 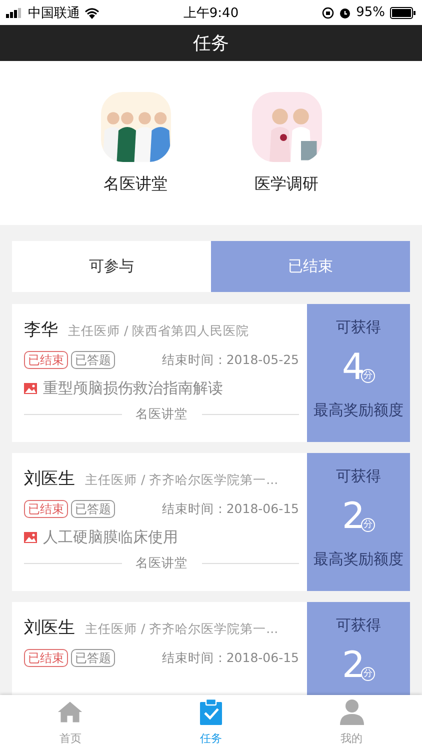 I want to click on course-title: 人工硬脑膜临床使用, so click(x=110, y=537).